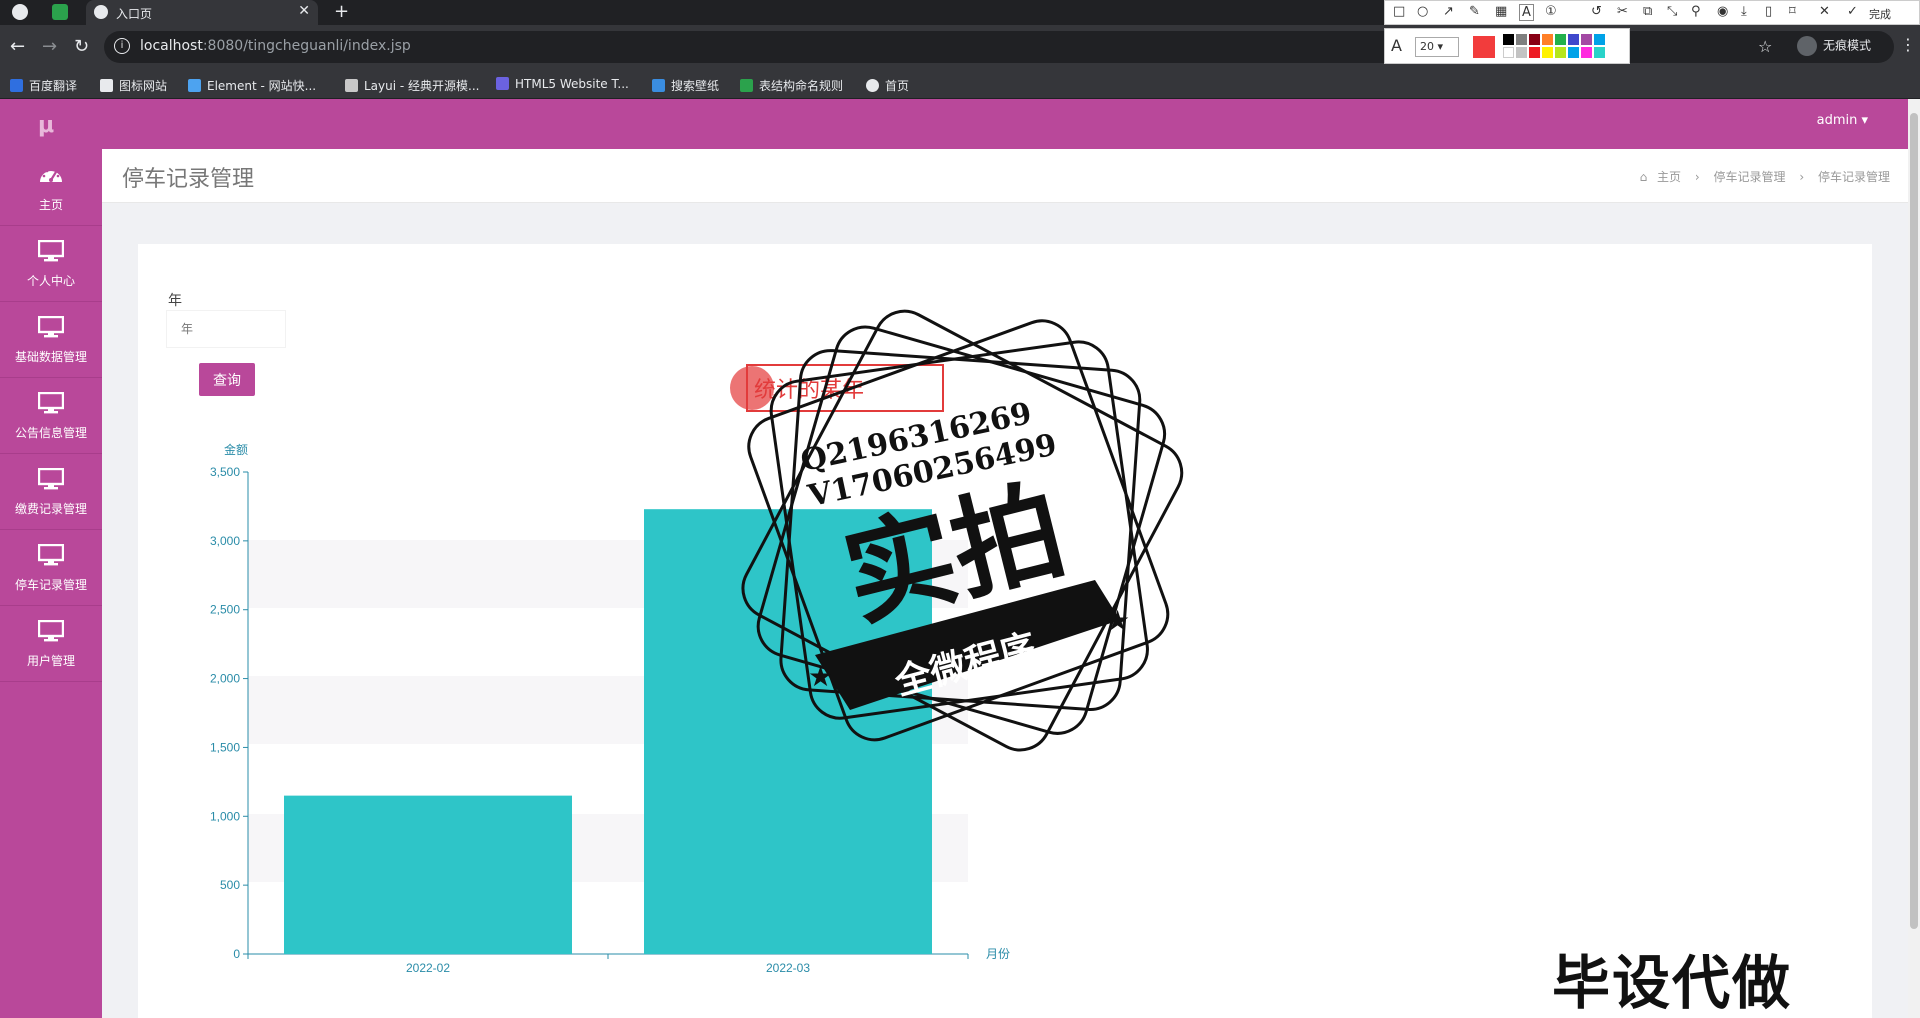 This screenshot has height=1018, width=1920. Describe the element at coordinates (275, 46) in the screenshot. I see `url-text: localhost:8080/tingcheguanli/index.jsp` at that location.